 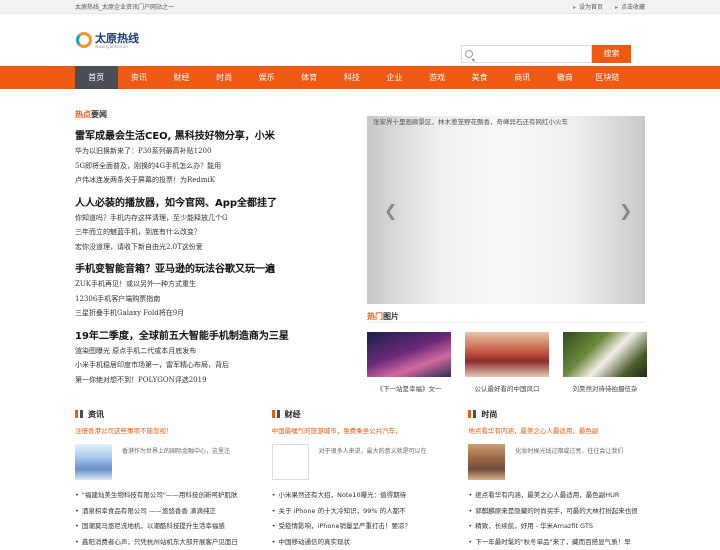 I want to click on search-input, so click(x=533, y=54).